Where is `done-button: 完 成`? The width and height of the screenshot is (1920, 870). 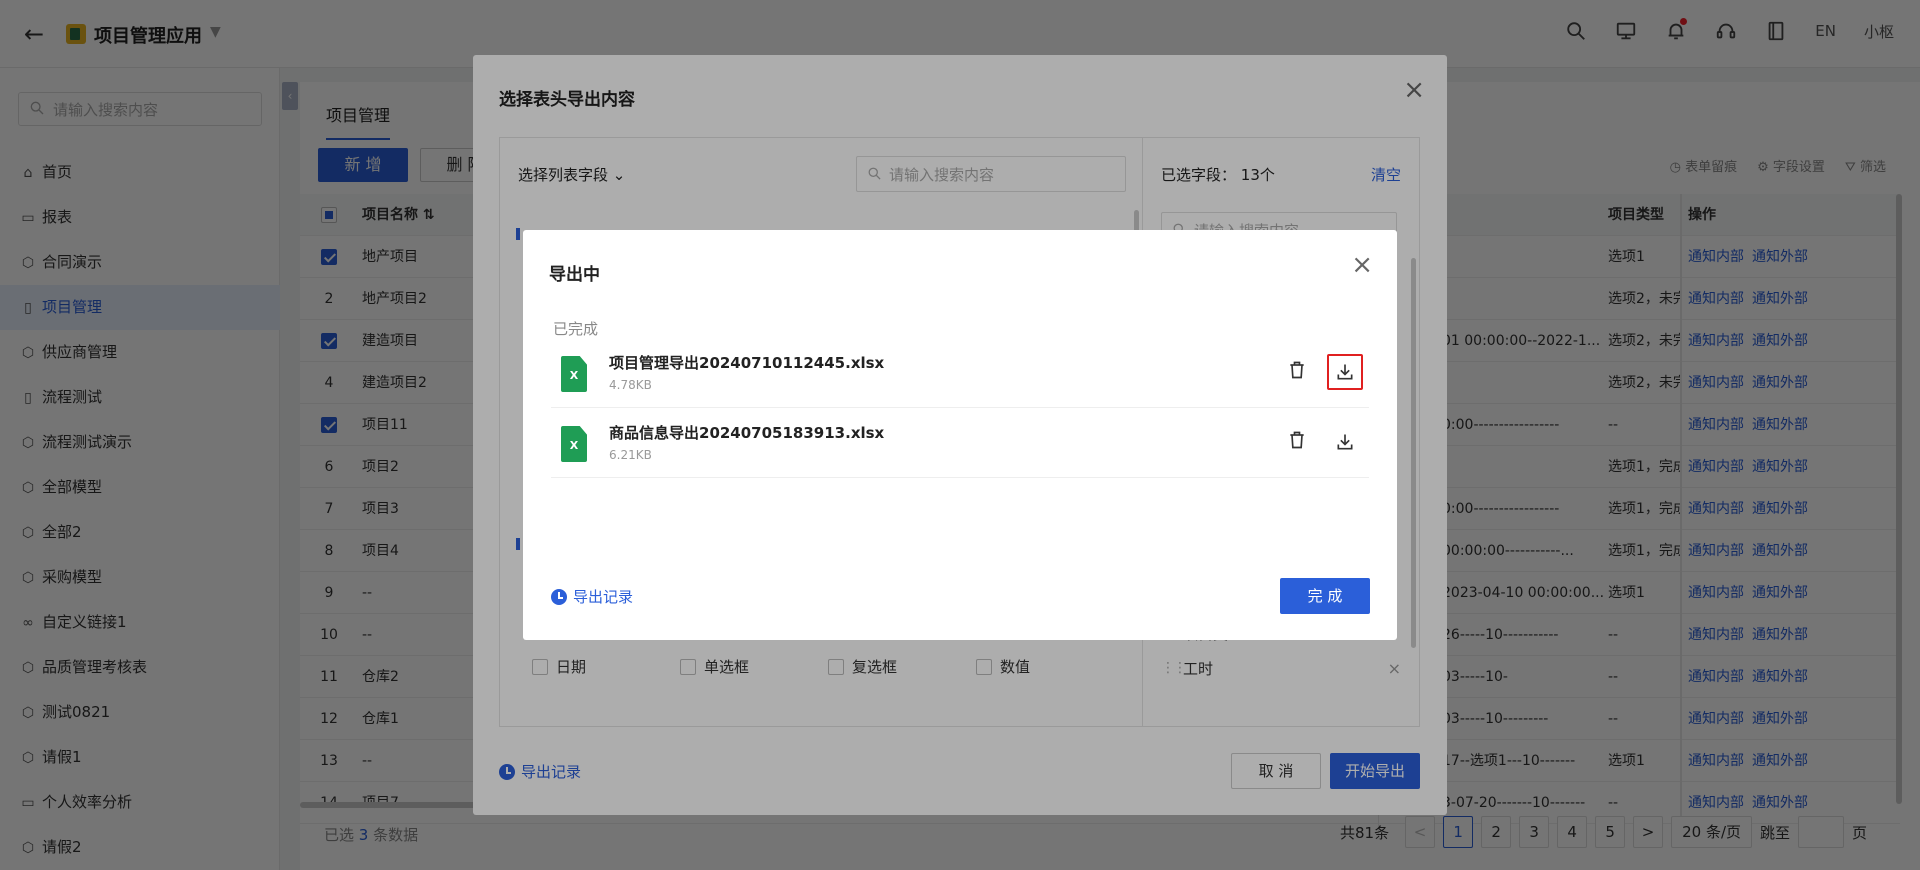 done-button: 完 成 is located at coordinates (1325, 596).